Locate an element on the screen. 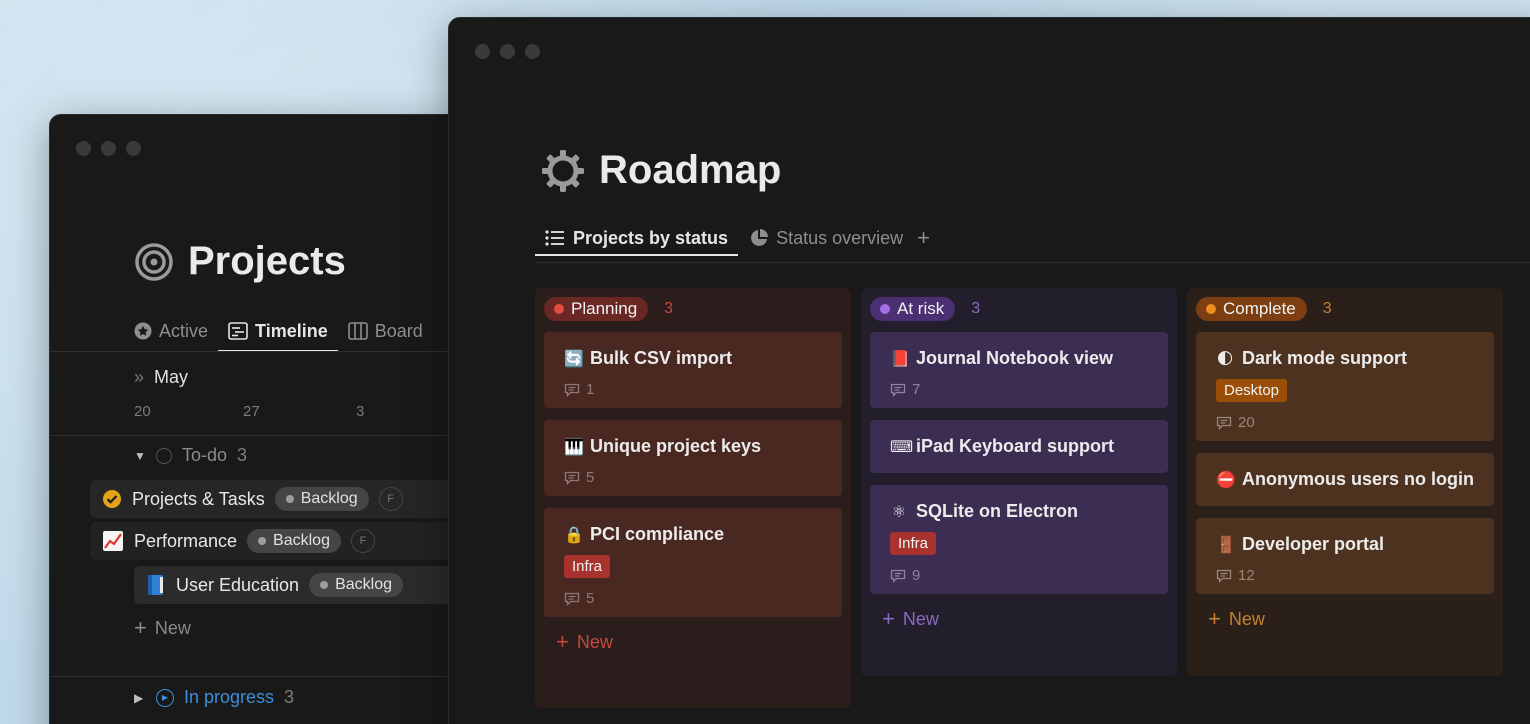  column-header: Planning 3 is located at coordinates (693, 309).